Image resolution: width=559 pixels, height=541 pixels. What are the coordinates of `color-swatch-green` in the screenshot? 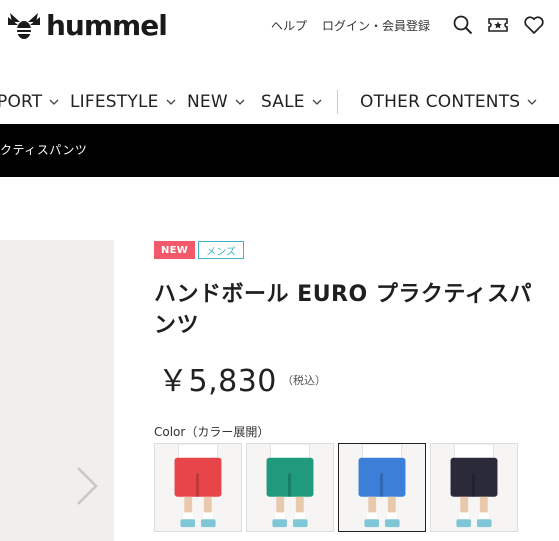 It's located at (290, 487).